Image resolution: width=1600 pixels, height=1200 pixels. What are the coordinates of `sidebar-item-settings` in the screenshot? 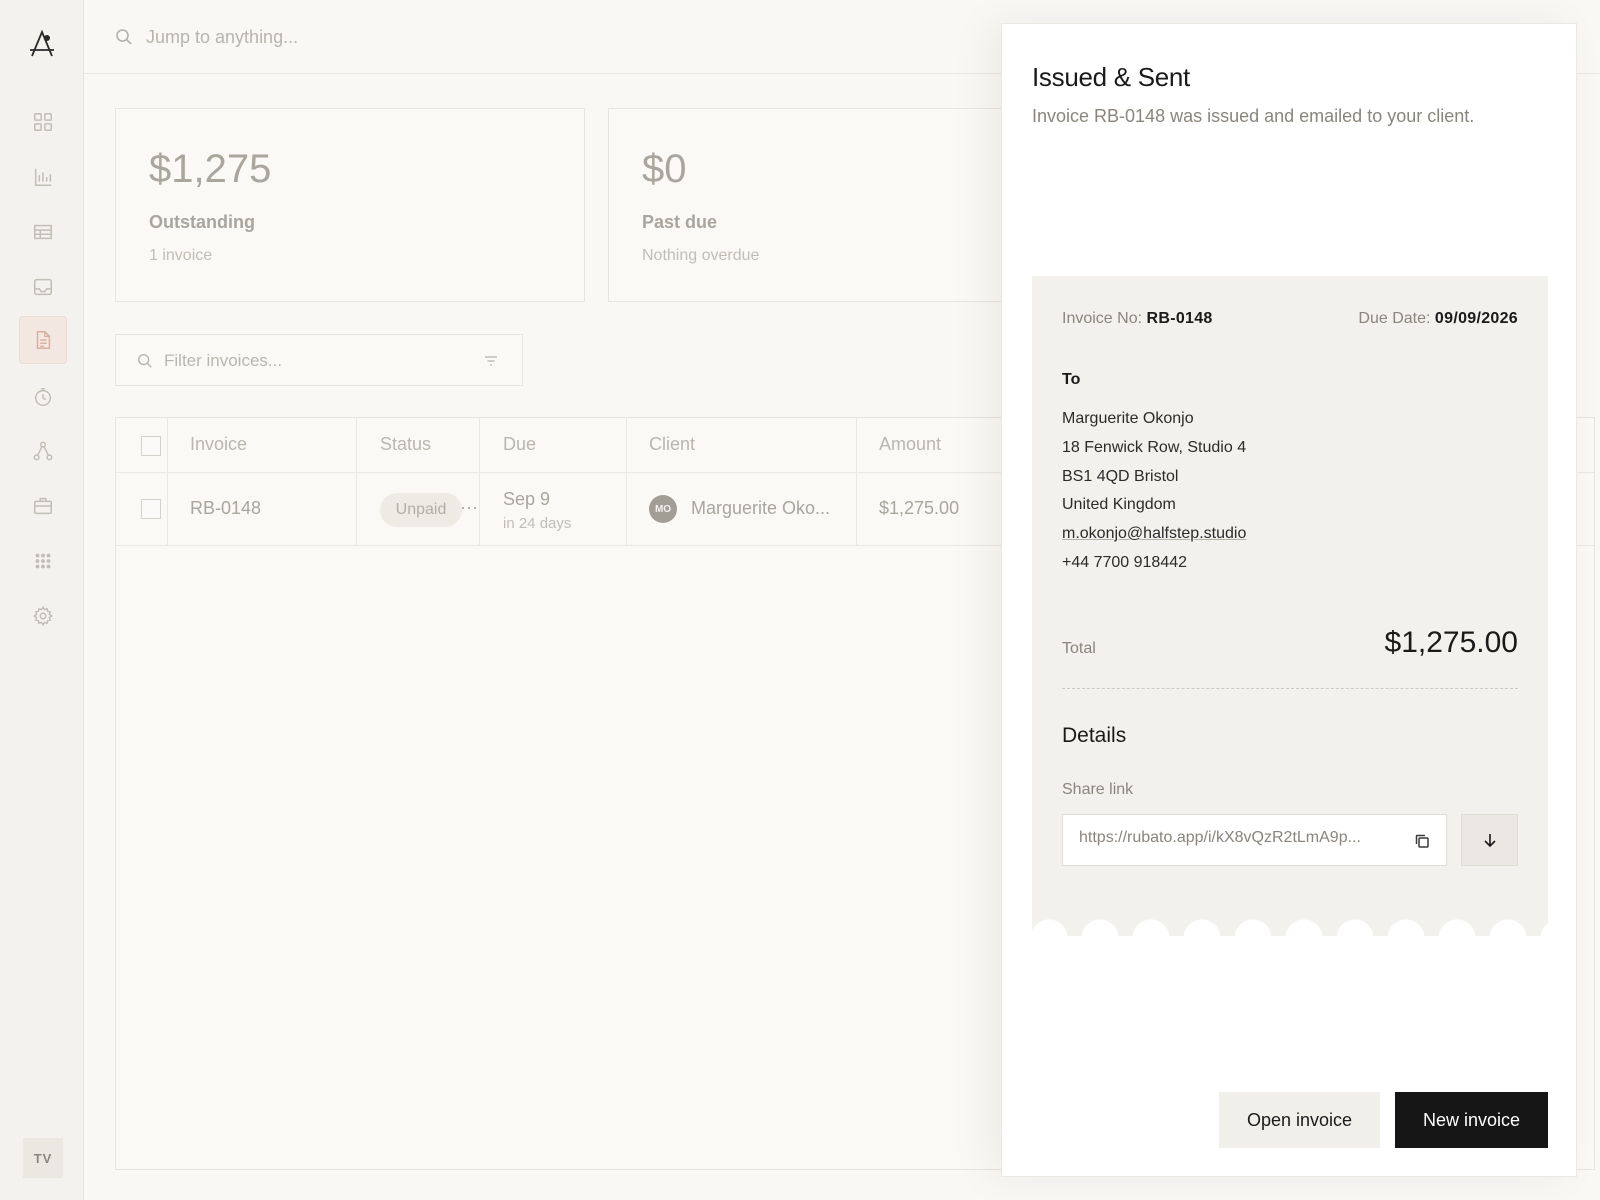 It's located at (43, 616).